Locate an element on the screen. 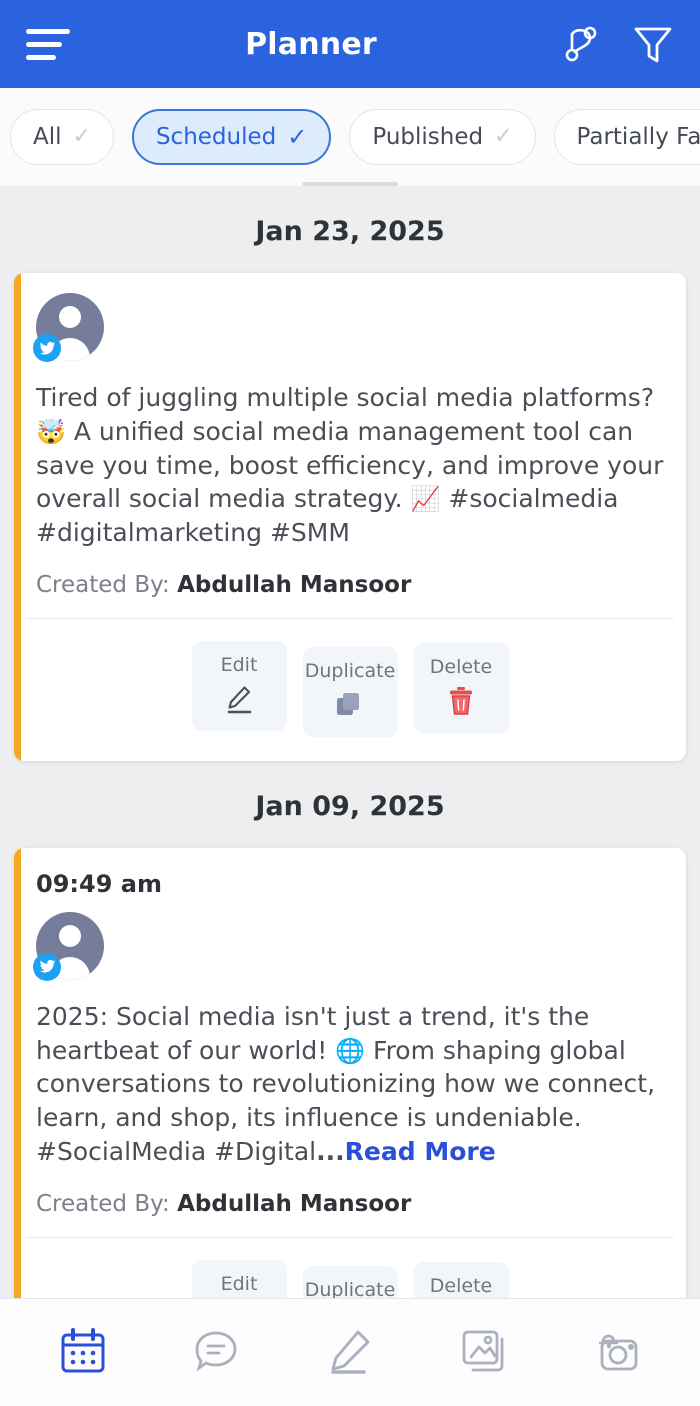 The width and height of the screenshot is (700, 1406). header-actions is located at coordinates (617, 44).